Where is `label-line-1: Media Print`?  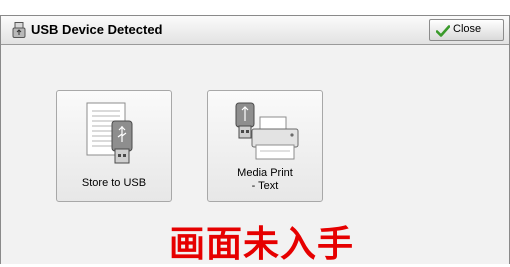
label-line-1: Media Print is located at coordinates (265, 173).